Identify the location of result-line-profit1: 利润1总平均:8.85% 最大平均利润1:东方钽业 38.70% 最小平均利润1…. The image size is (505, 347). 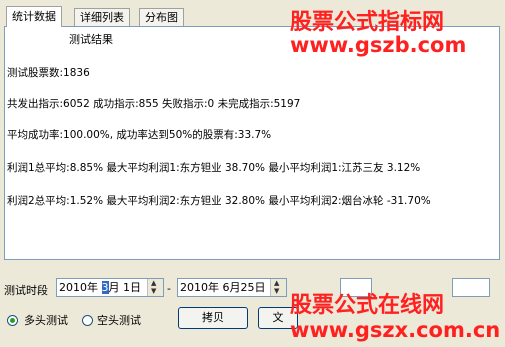
(214, 168).